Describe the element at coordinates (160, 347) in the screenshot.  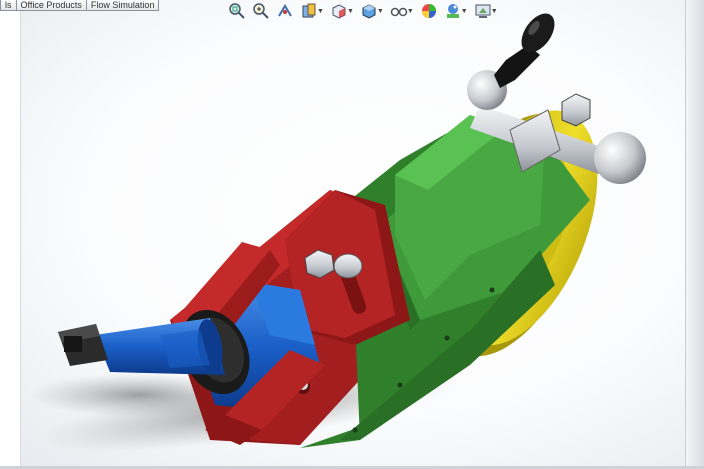
I see `blue-spindle` at that location.